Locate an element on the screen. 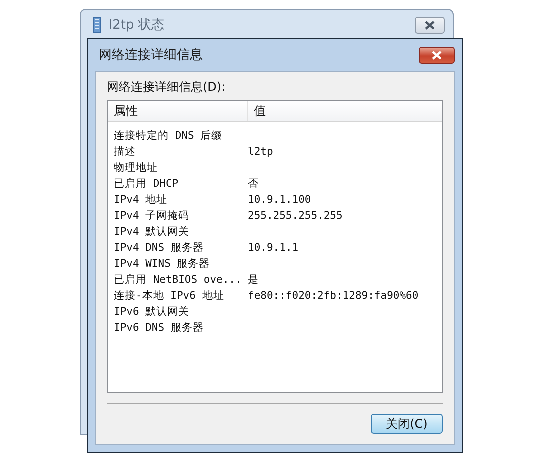  property-cell-text: 物理地址 is located at coordinates (136, 168).